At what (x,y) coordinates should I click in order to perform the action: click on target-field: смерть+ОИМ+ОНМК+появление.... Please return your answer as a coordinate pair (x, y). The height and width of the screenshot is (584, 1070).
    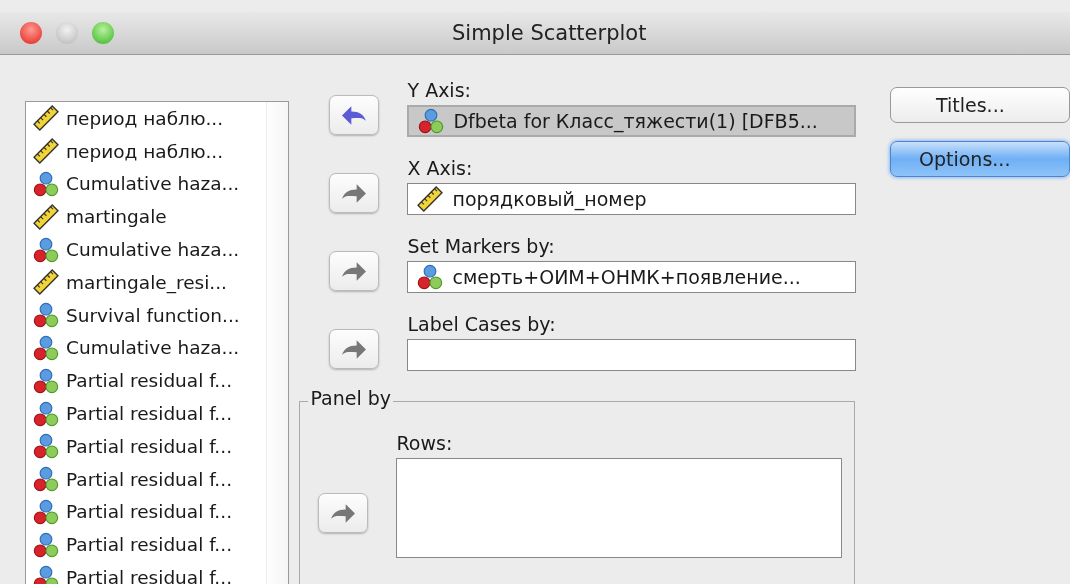
    Looking at the image, I should click on (632, 277).